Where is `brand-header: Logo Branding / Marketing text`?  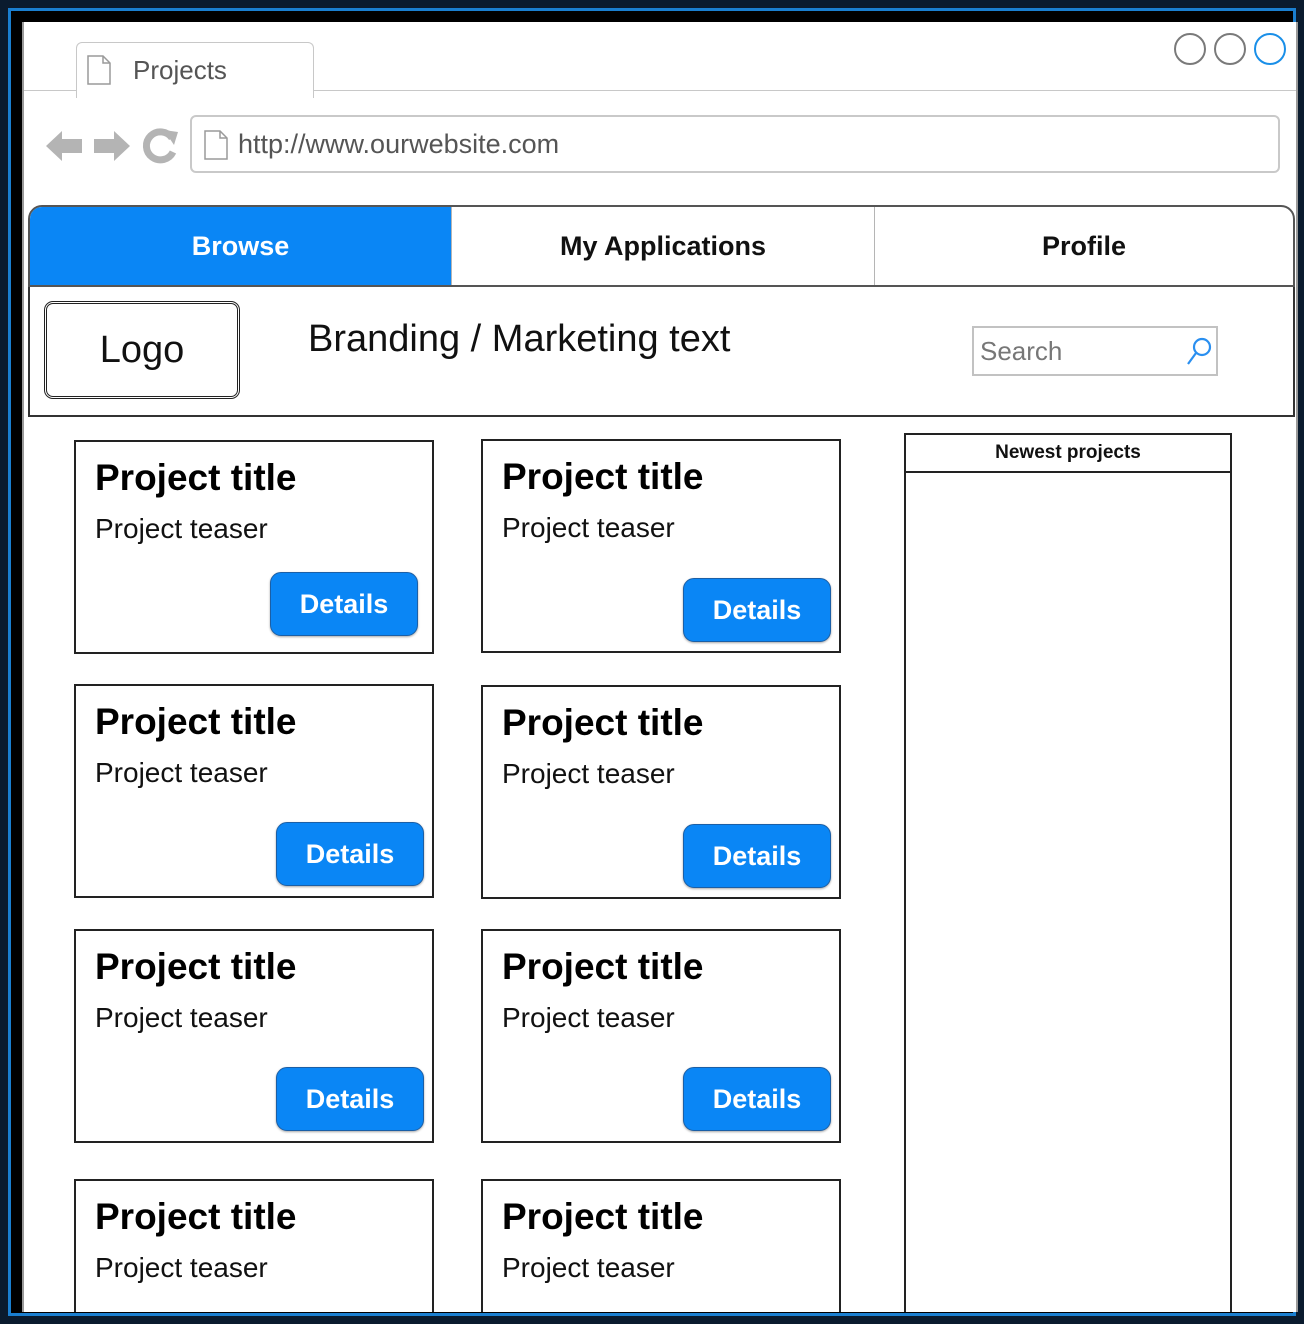
brand-header: Logo Branding / Marketing text is located at coordinates (661, 352).